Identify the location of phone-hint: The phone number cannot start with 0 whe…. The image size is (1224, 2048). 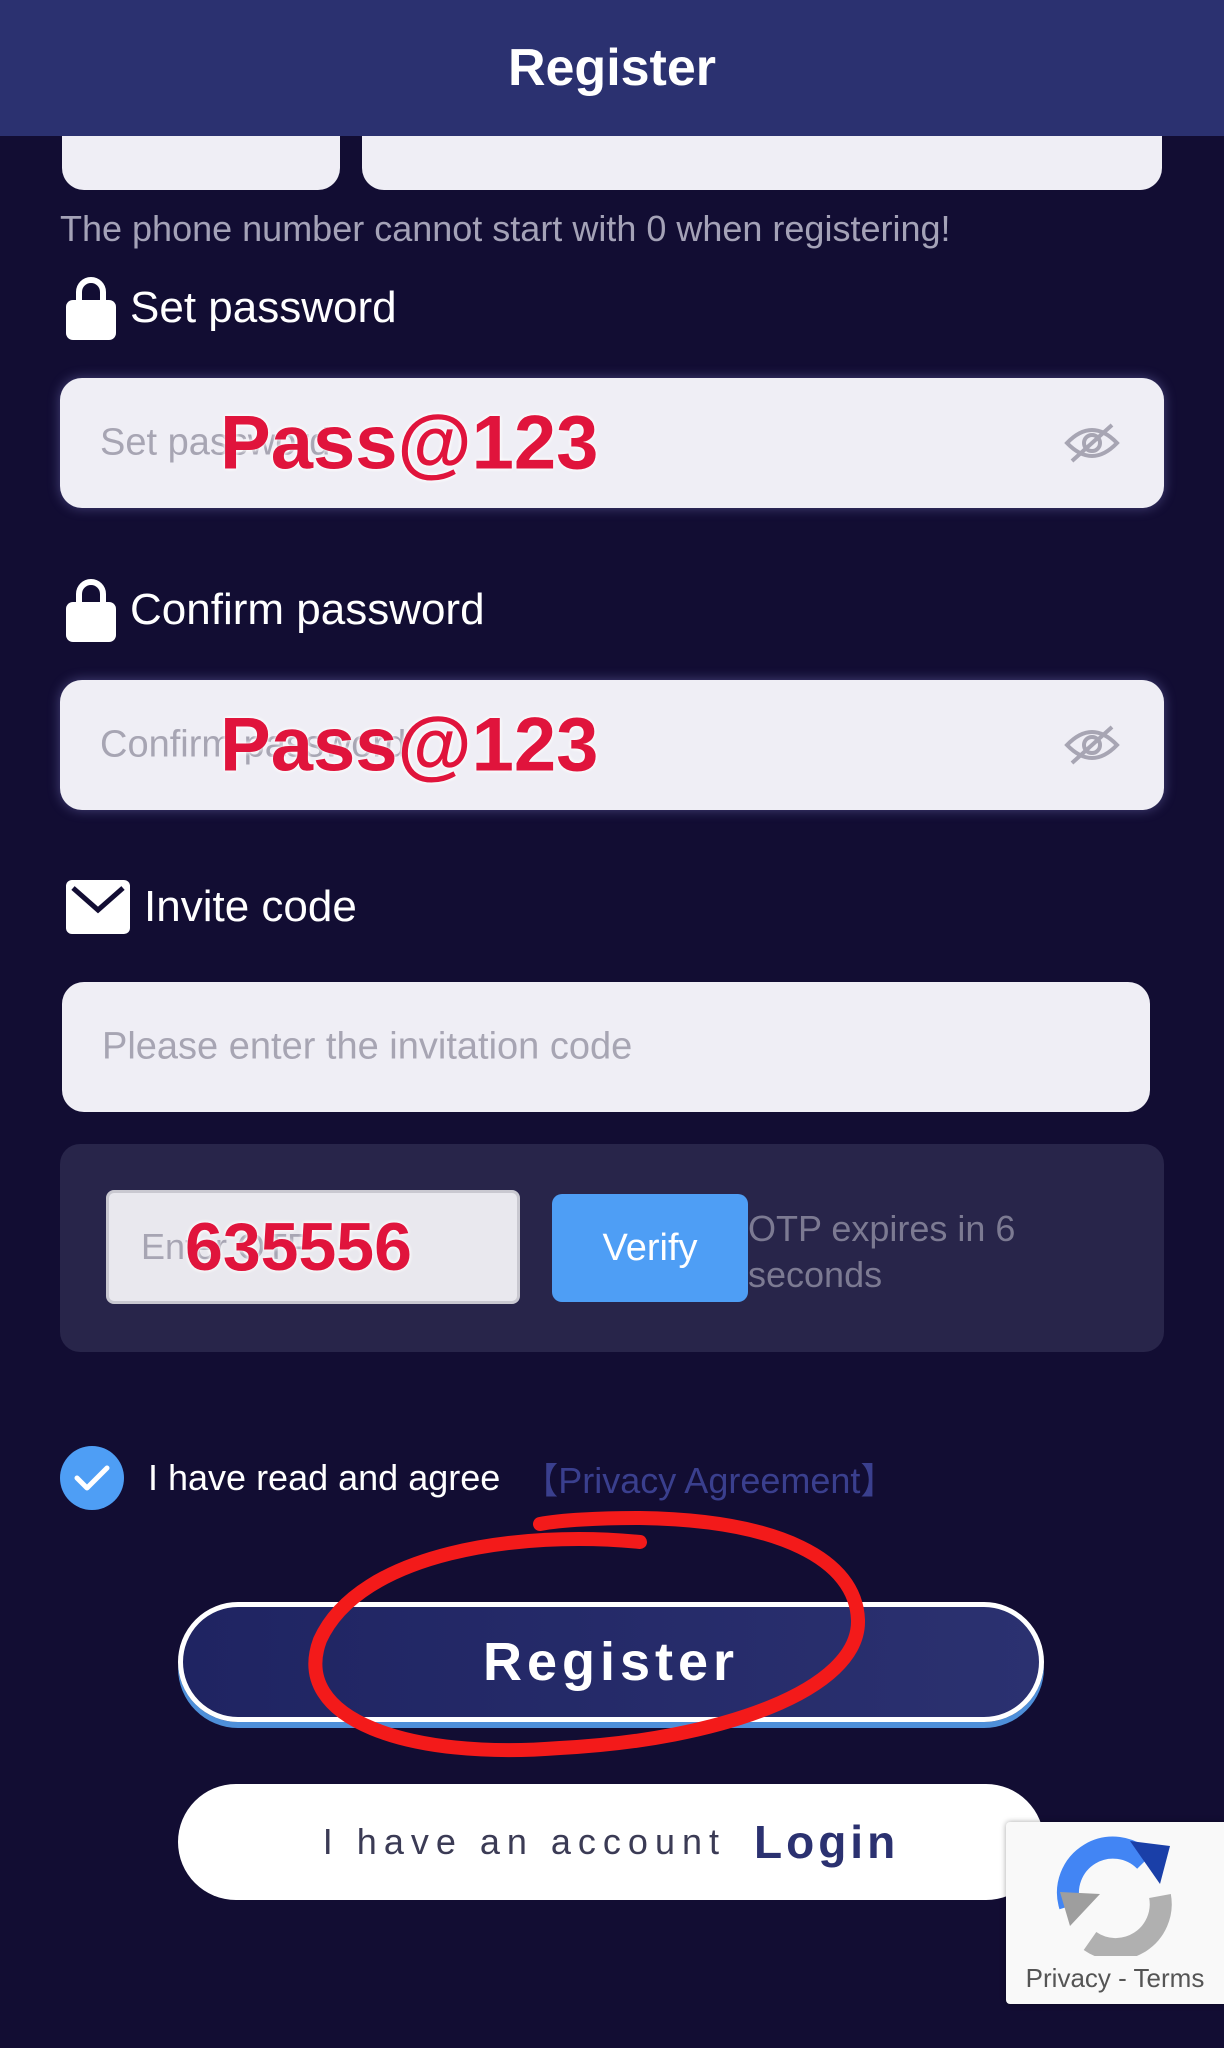
(505, 228).